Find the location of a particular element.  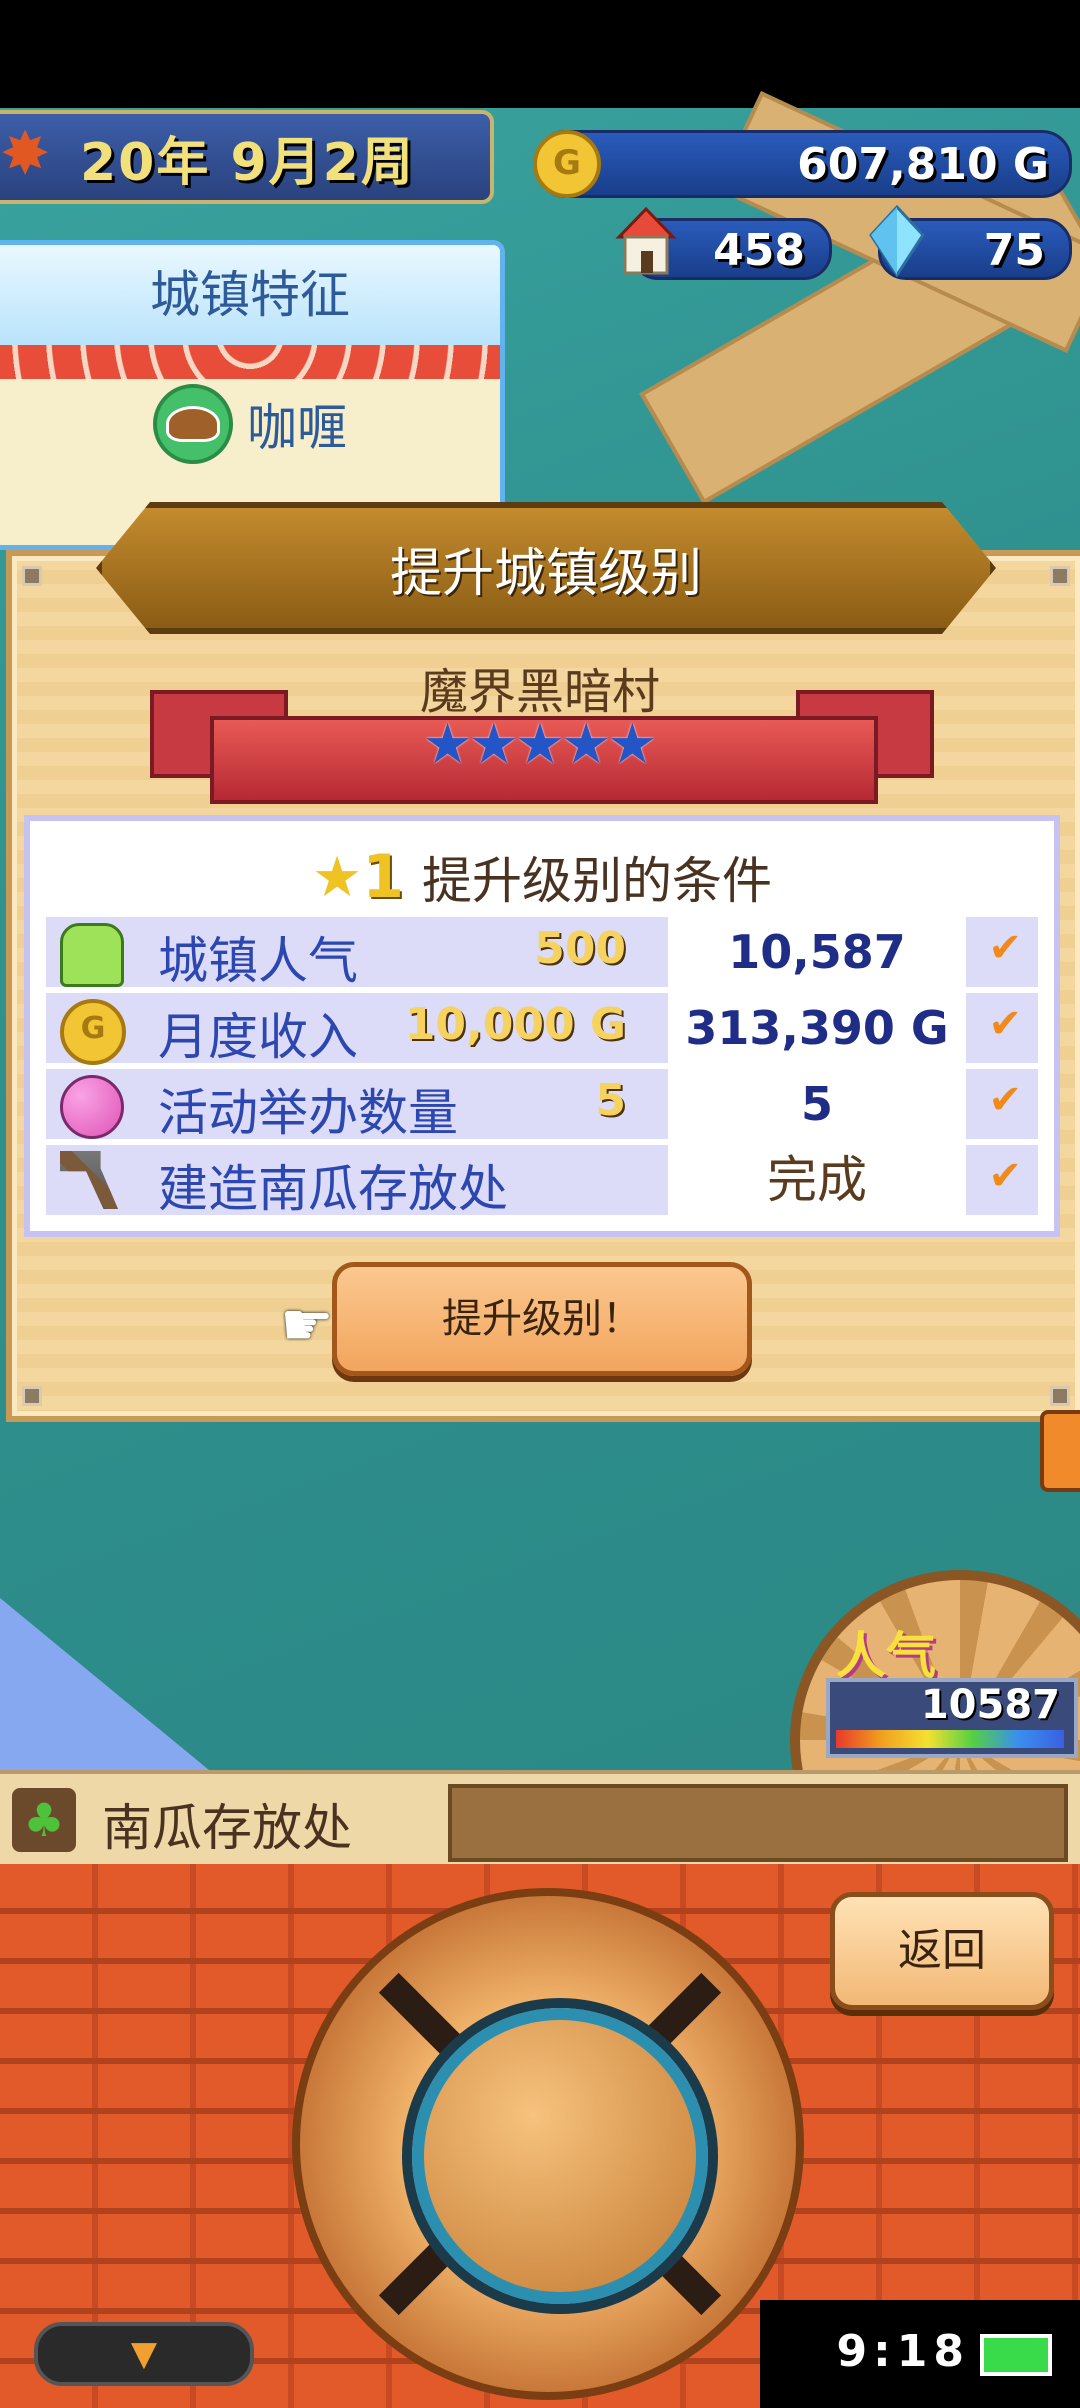

conditions-title: 提升级别的条件 is located at coordinates (596, 881).